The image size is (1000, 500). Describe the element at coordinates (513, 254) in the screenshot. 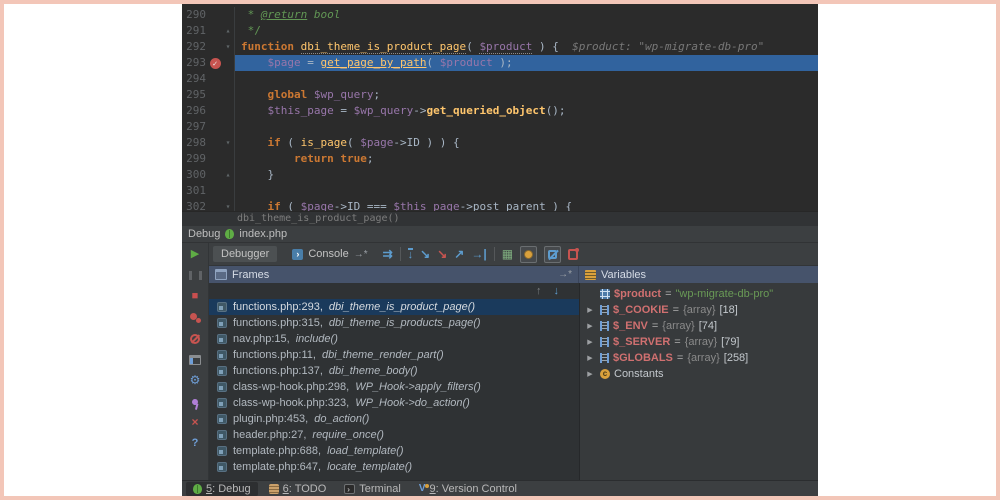

I see `debugger-toolbar: Debugger › Console →* ⇉ ↓ ↘ ↘ ↗ →| ▦` at that location.